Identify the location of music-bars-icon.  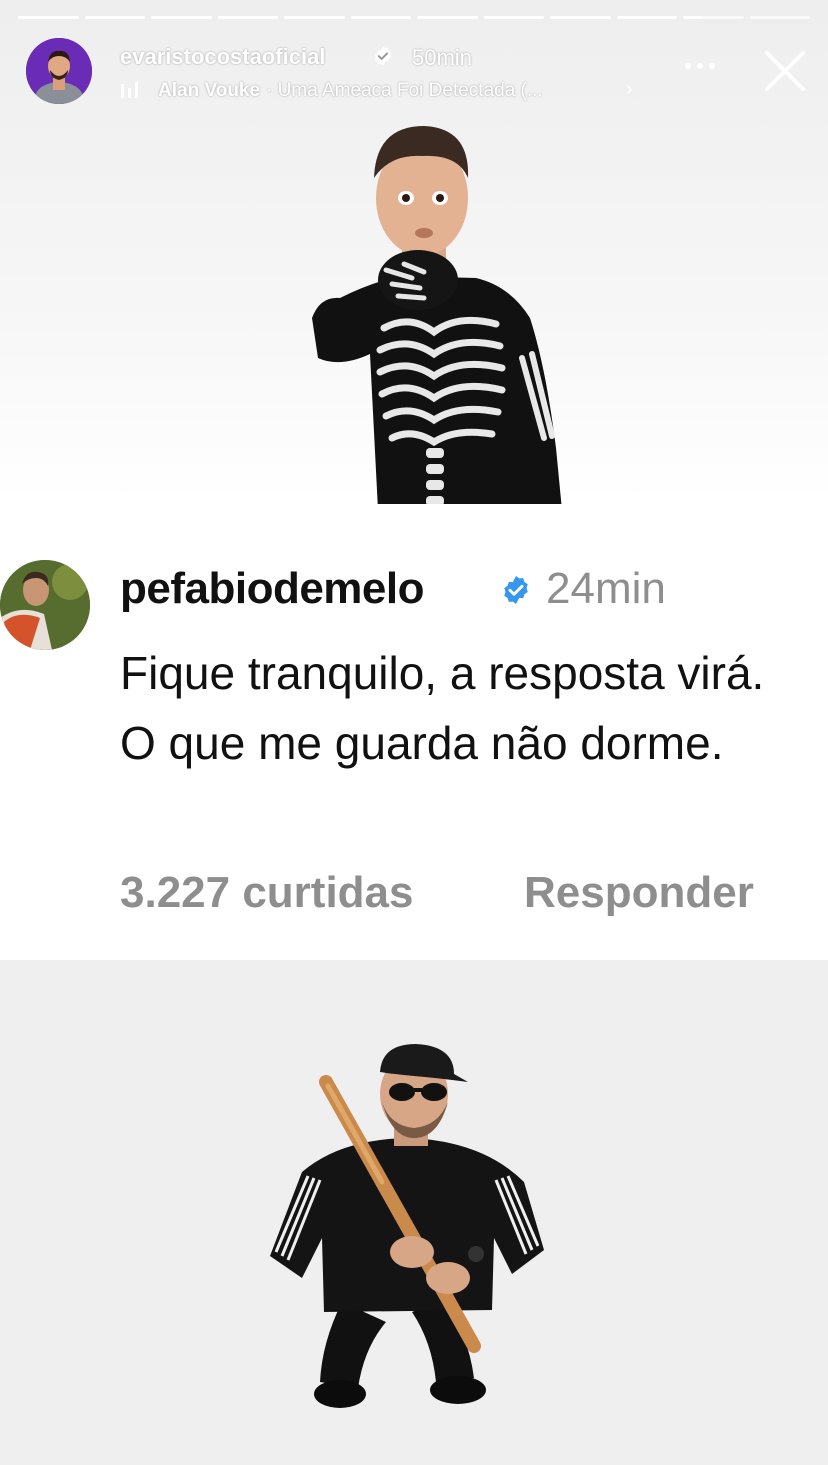
(129, 90).